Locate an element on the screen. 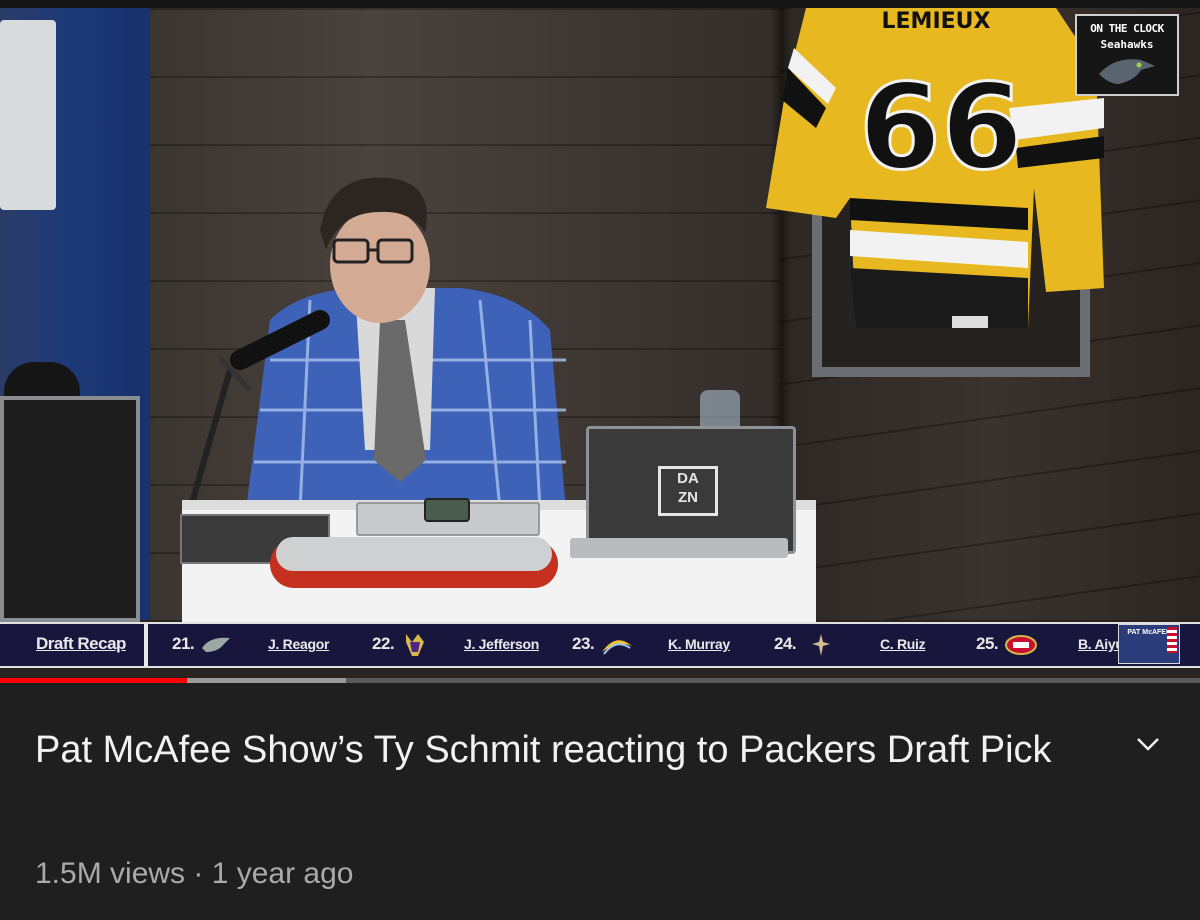 The height and width of the screenshot is (920, 1200). video-meta: 1.5M views · 1 year ago is located at coordinates (194, 873).